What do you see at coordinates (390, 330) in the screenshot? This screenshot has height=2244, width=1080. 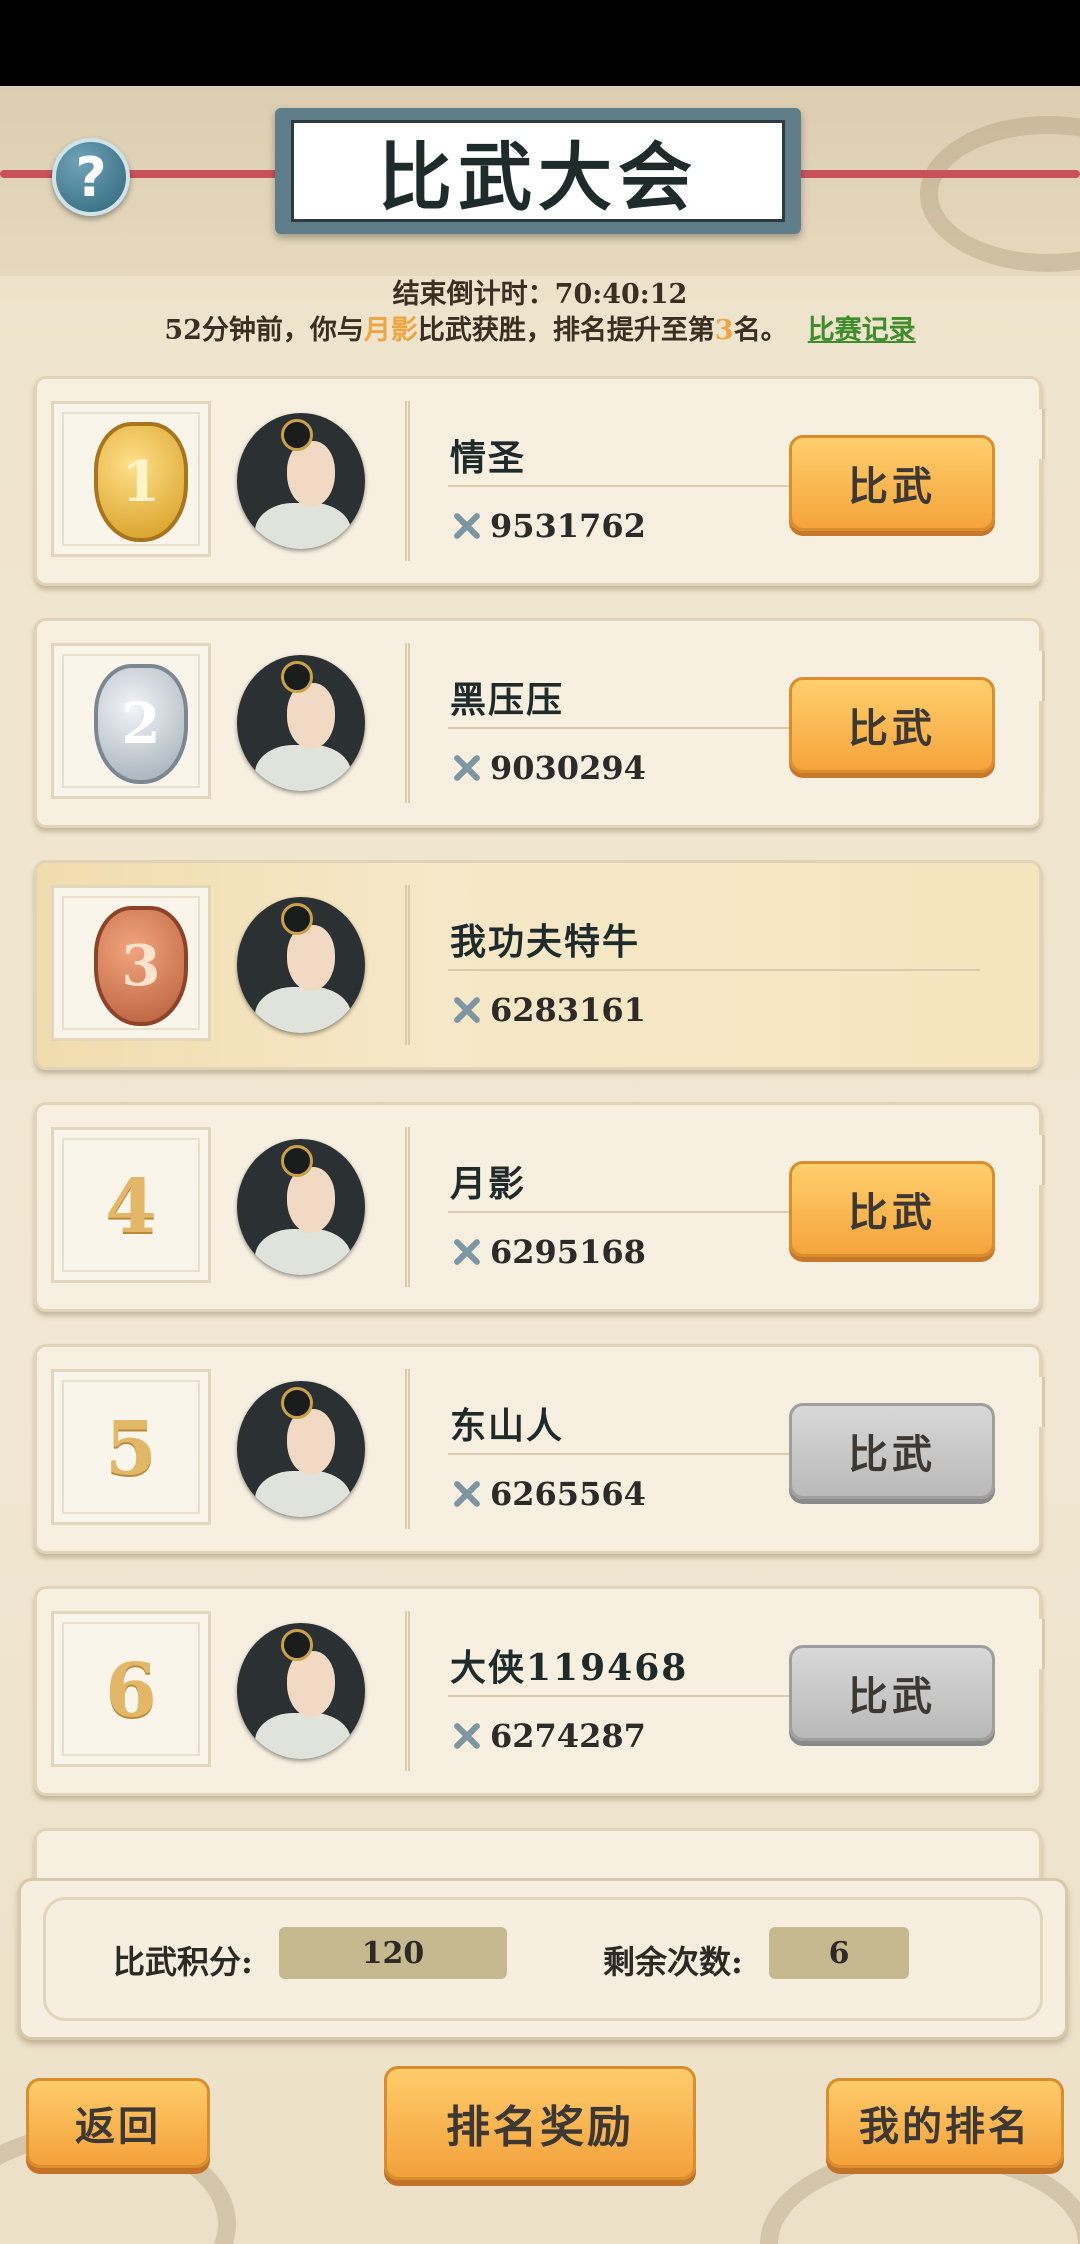 I see `news-opponent: 月影` at bounding box center [390, 330].